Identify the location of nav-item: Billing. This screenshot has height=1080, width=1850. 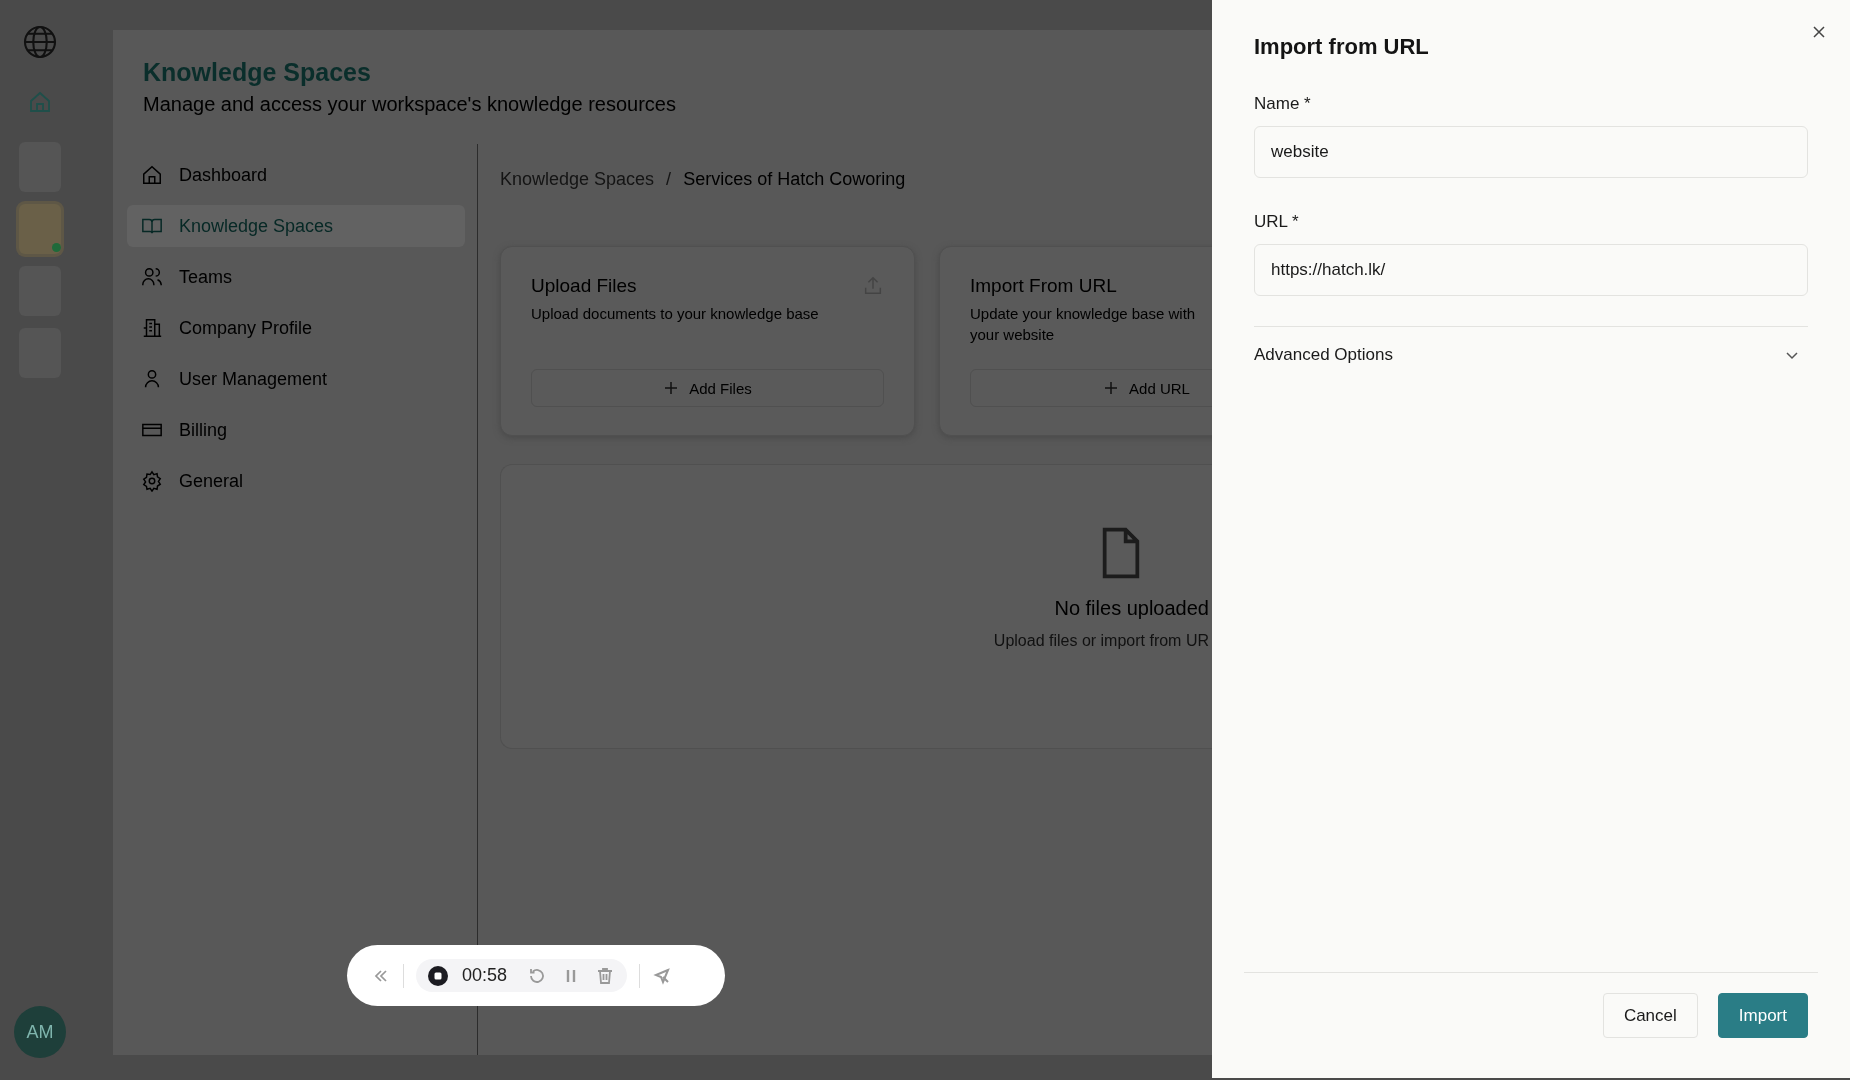
(296, 430).